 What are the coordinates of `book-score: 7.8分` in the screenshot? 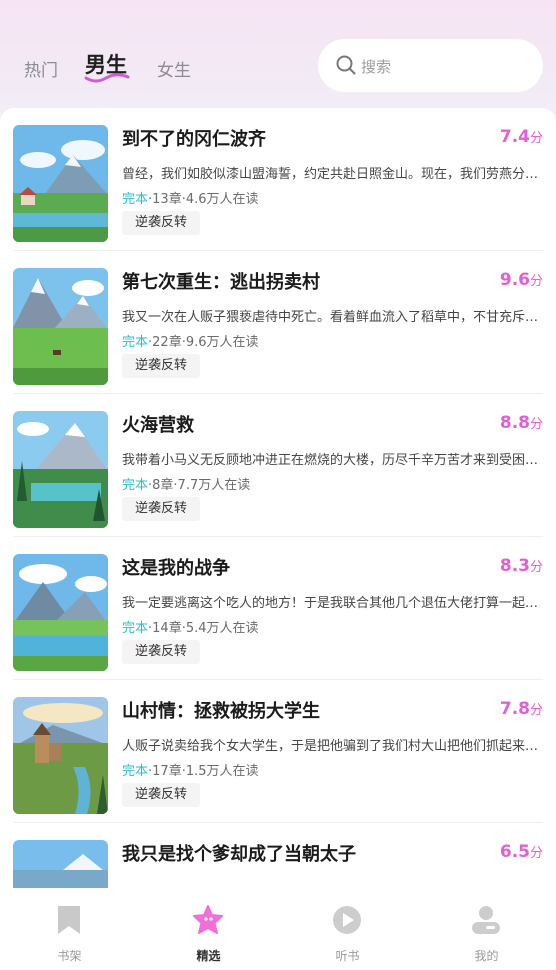 It's located at (521, 709).